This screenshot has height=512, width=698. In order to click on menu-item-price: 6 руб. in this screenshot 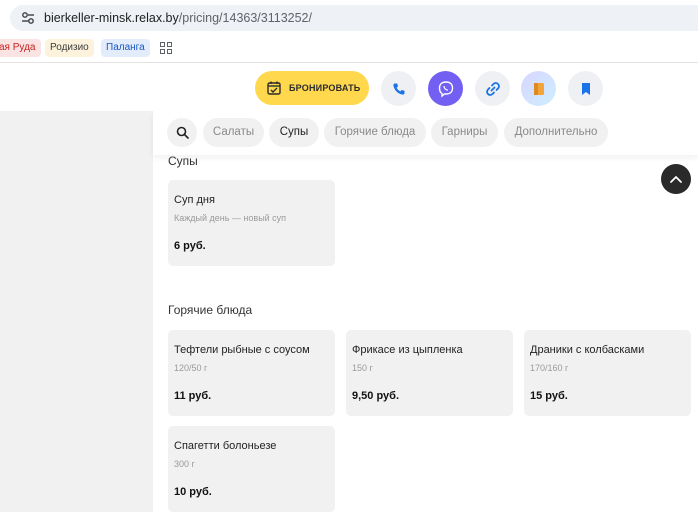, I will do `click(190, 246)`.